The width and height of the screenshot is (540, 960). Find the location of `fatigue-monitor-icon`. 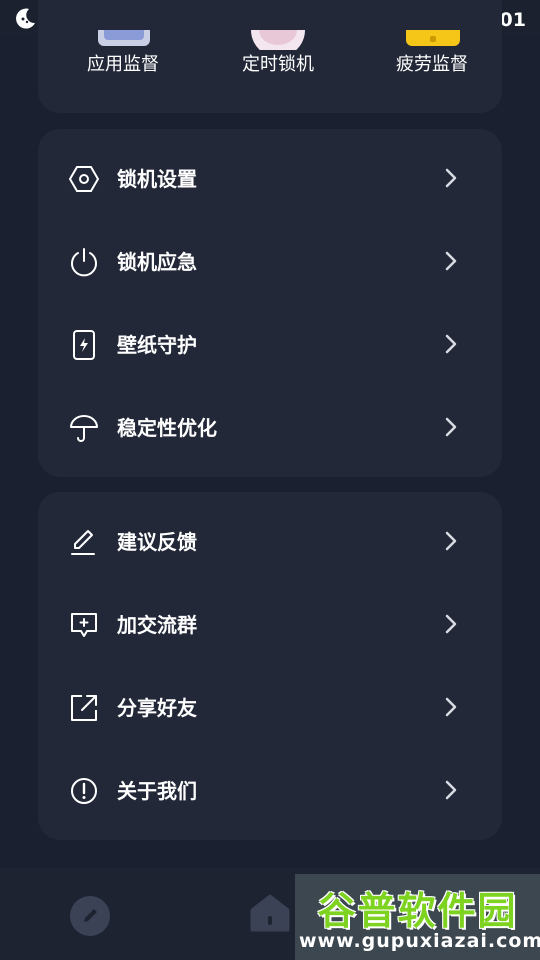

fatigue-monitor-icon is located at coordinates (433, 38).